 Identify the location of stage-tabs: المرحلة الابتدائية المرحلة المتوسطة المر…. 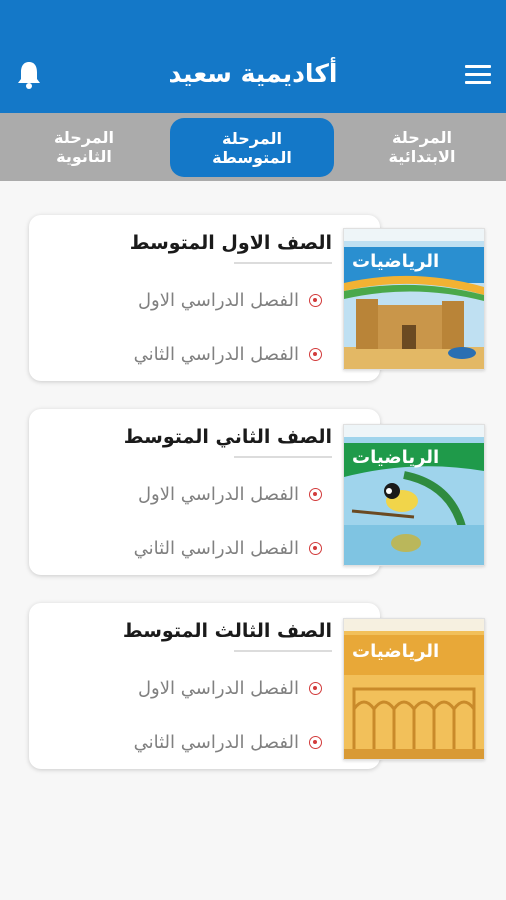
(253, 147).